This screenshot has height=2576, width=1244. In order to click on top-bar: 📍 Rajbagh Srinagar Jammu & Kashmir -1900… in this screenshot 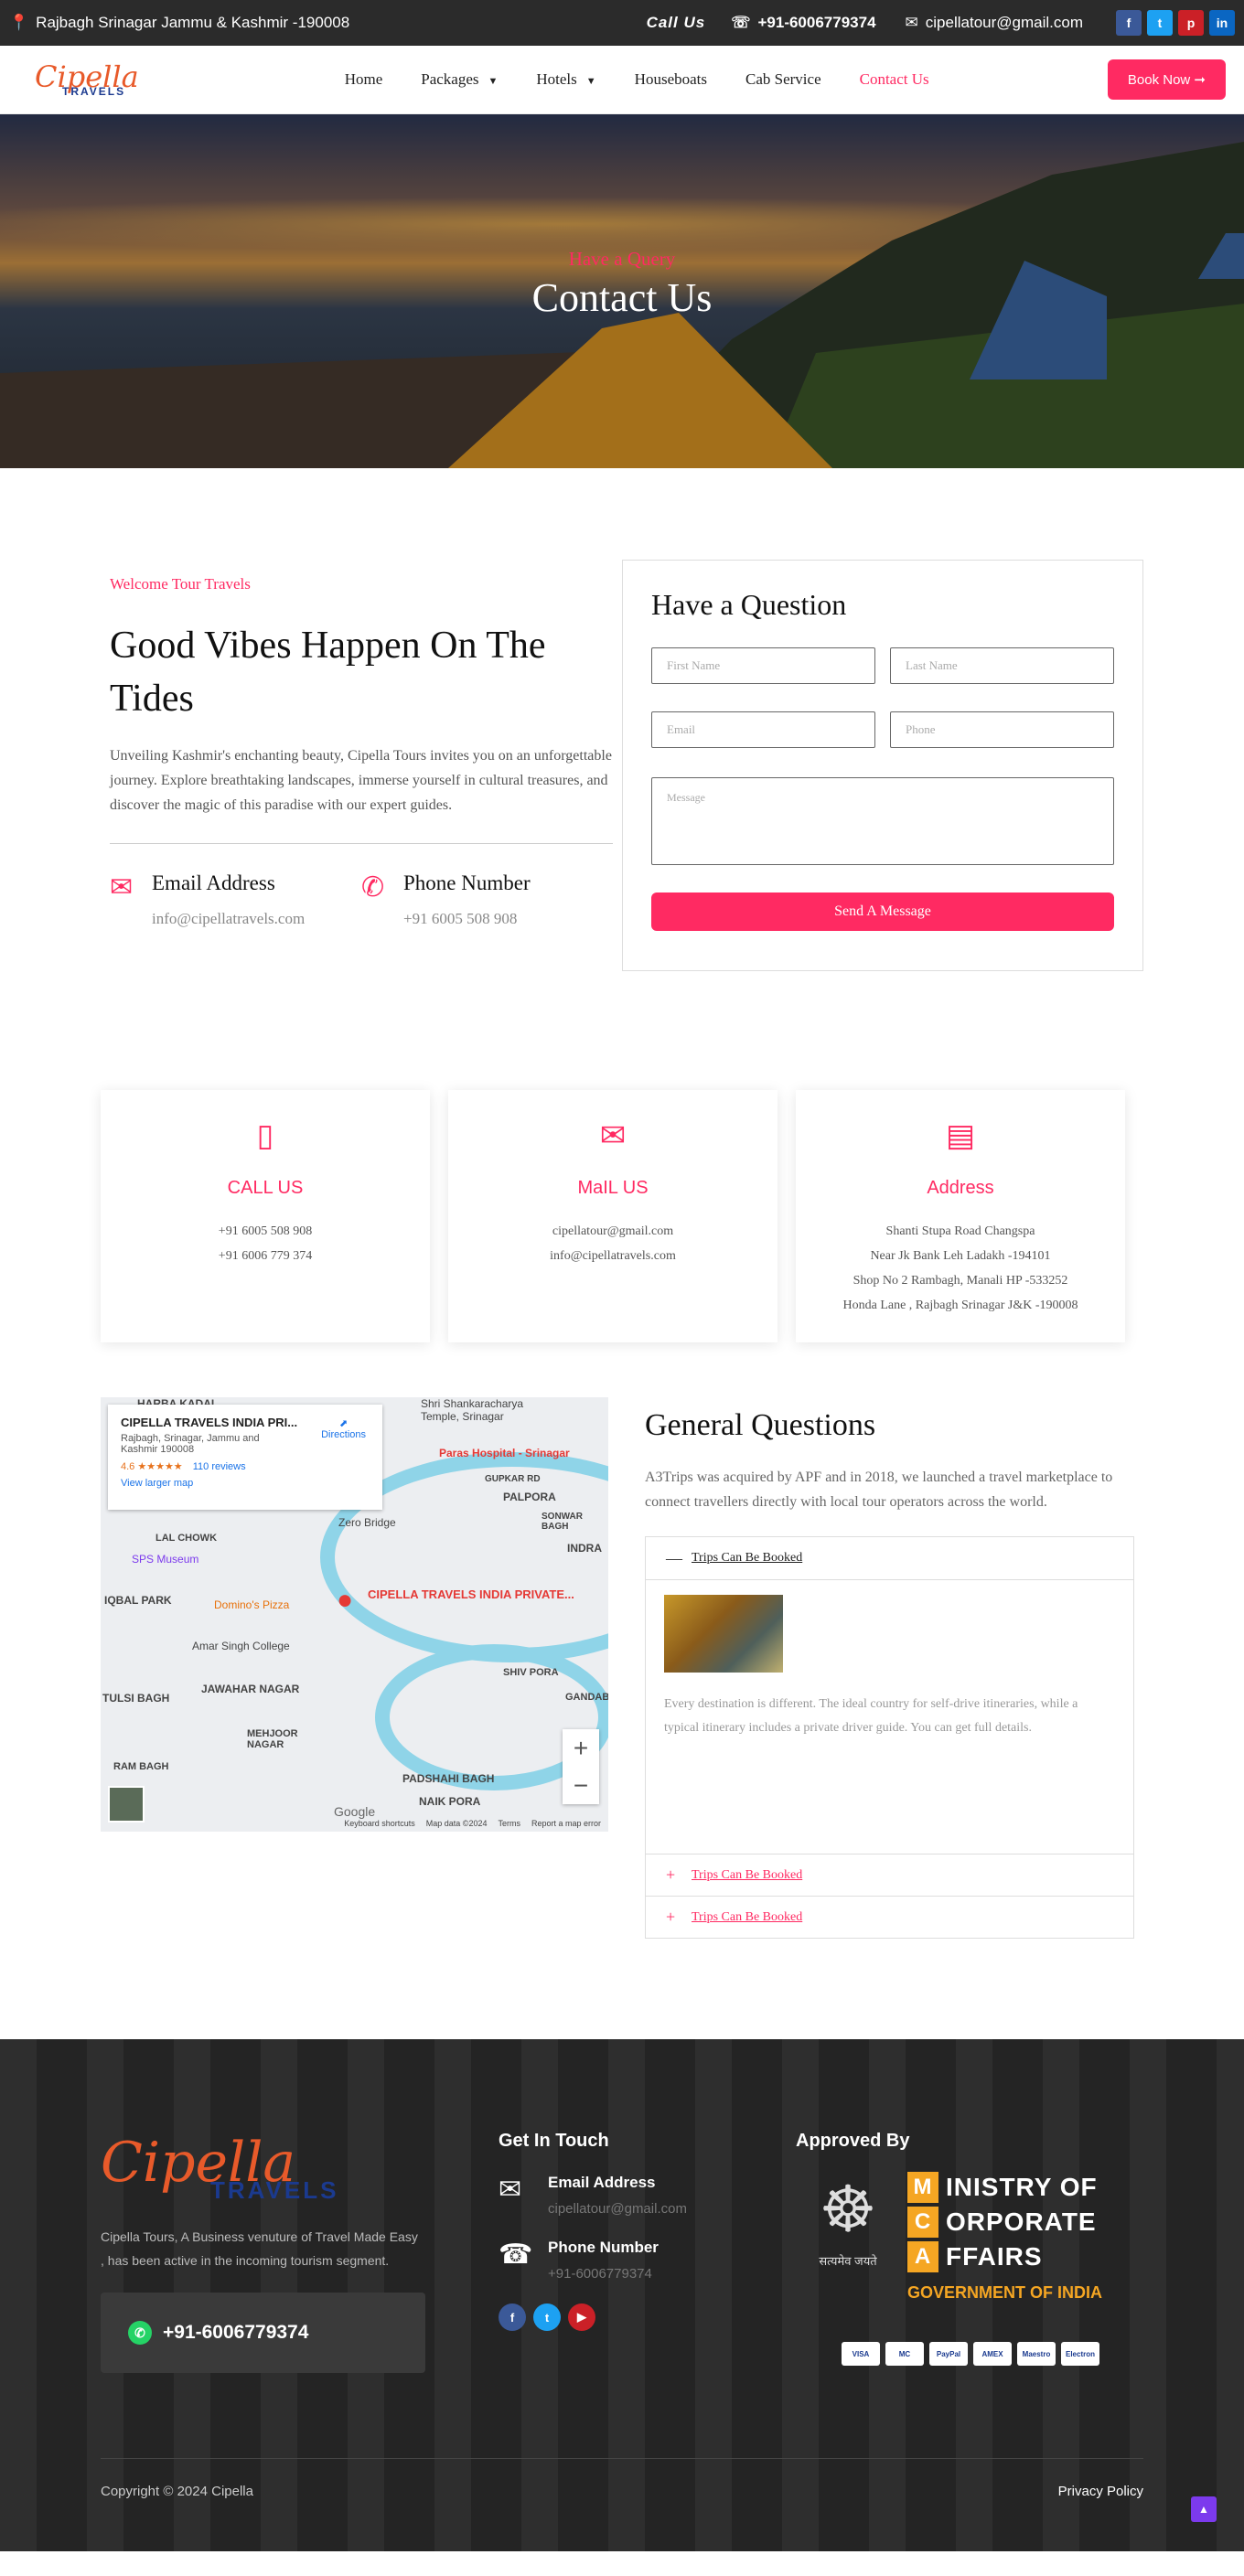, I will do `click(622, 23)`.